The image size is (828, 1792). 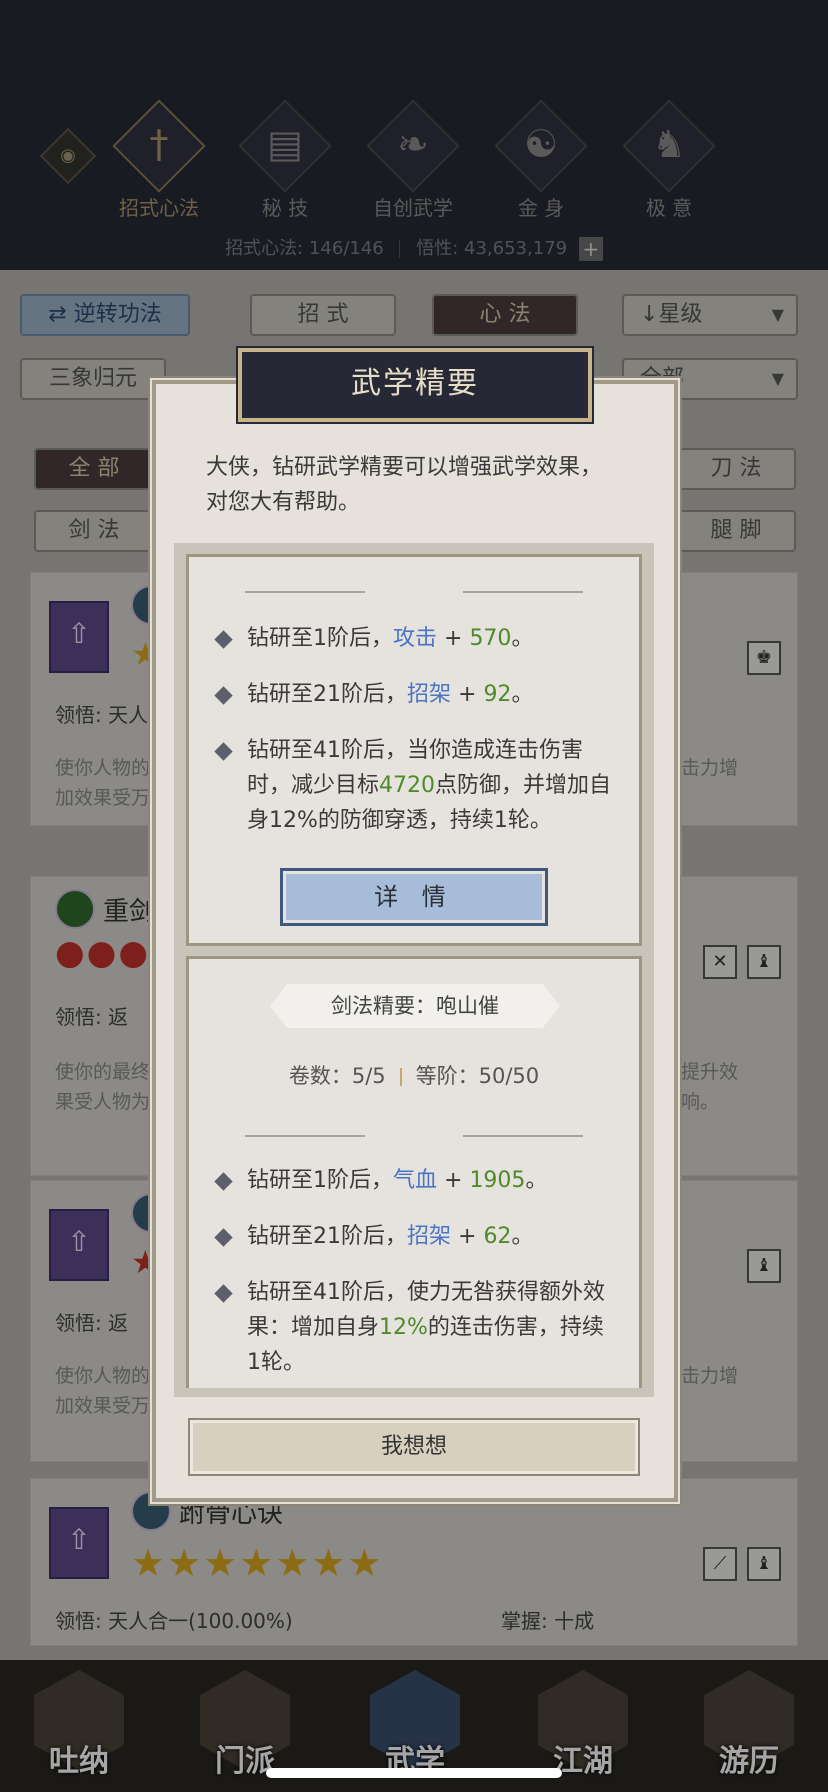 What do you see at coordinates (404, 485) in the screenshot?
I see `dialog-intro: 大侠，钻研武学精要可以增强武学效果，对您大有帮助。` at bounding box center [404, 485].